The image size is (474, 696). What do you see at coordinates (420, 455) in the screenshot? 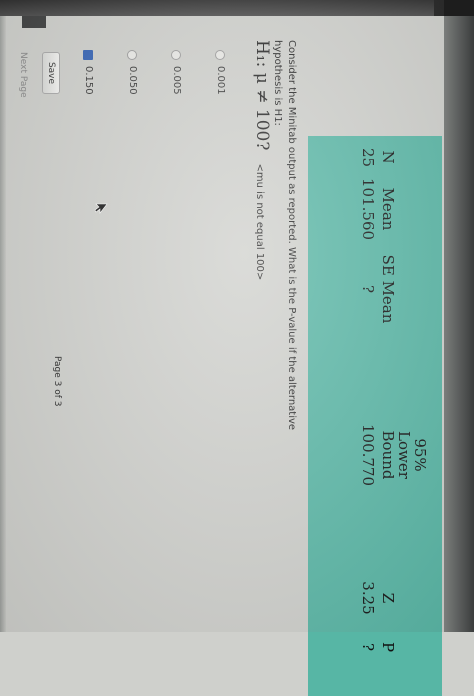
I see `header-lower-line1: 95%` at bounding box center [420, 455].